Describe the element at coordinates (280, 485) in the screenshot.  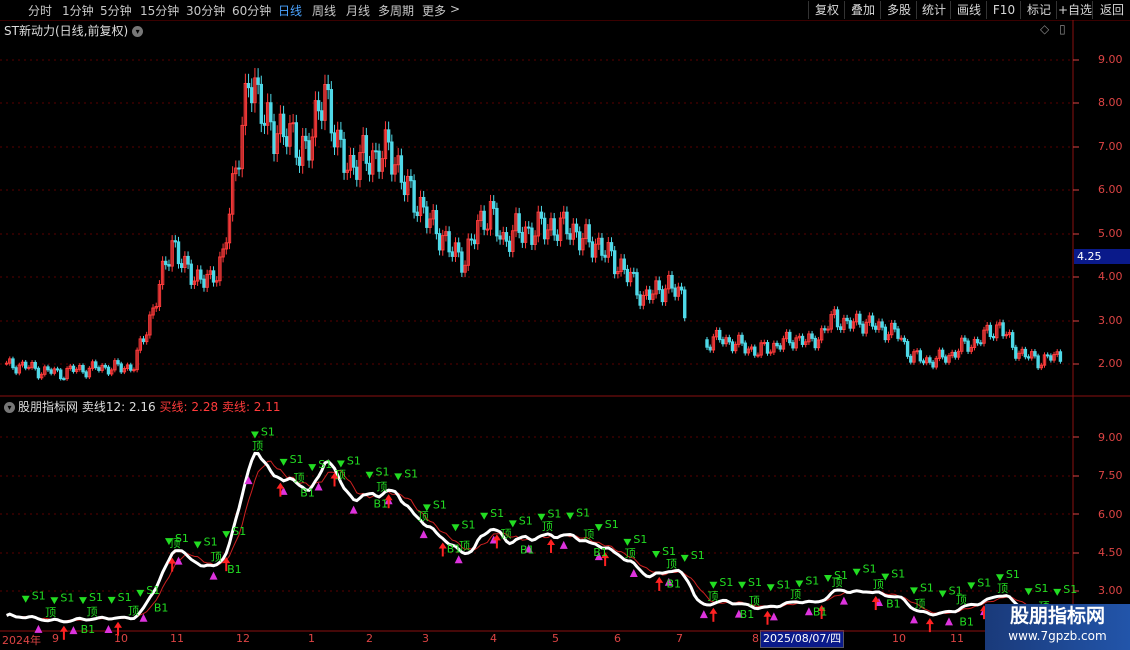
I see `exit-arrow-head` at that location.